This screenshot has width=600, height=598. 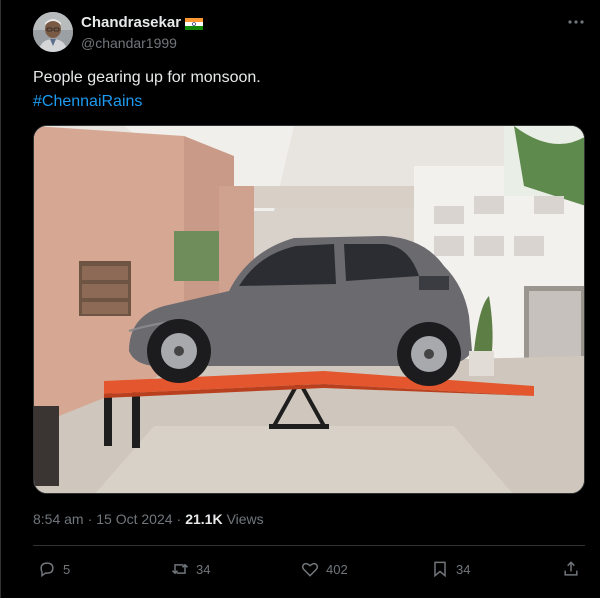 I want to click on avatar-image, so click(x=53, y=32).